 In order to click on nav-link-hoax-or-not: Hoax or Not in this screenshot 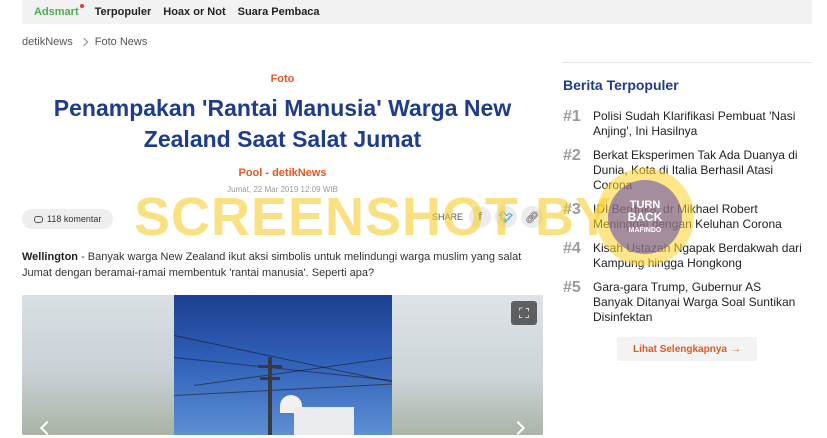, I will do `click(194, 12)`.